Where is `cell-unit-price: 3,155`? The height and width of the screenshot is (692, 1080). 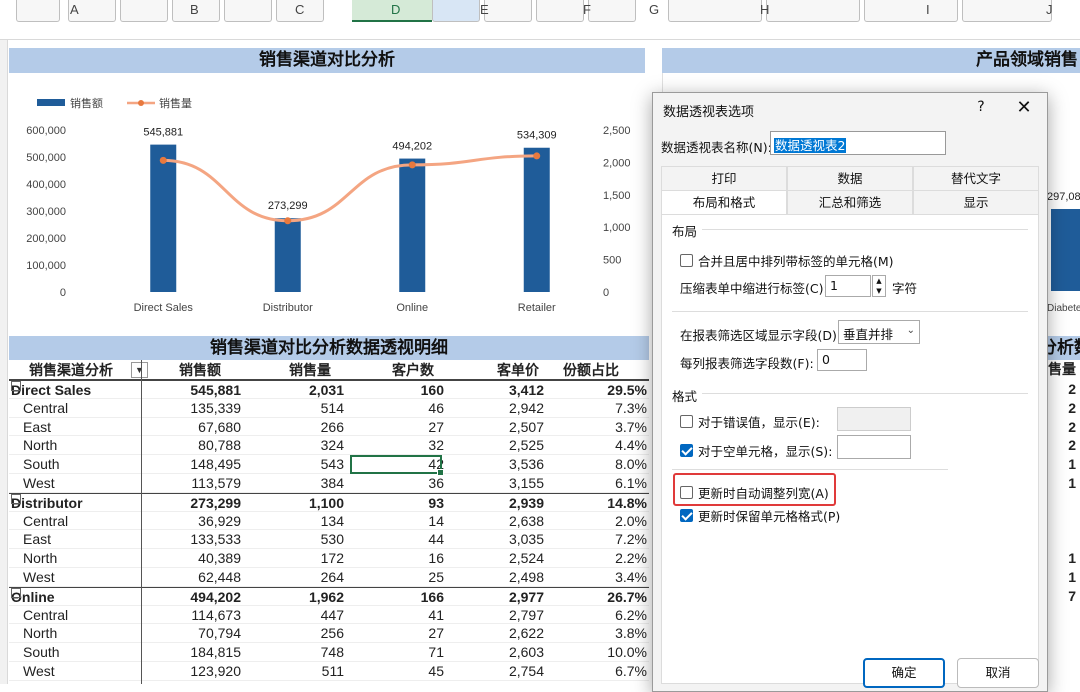 cell-unit-price: 3,155 is located at coordinates (526, 483).